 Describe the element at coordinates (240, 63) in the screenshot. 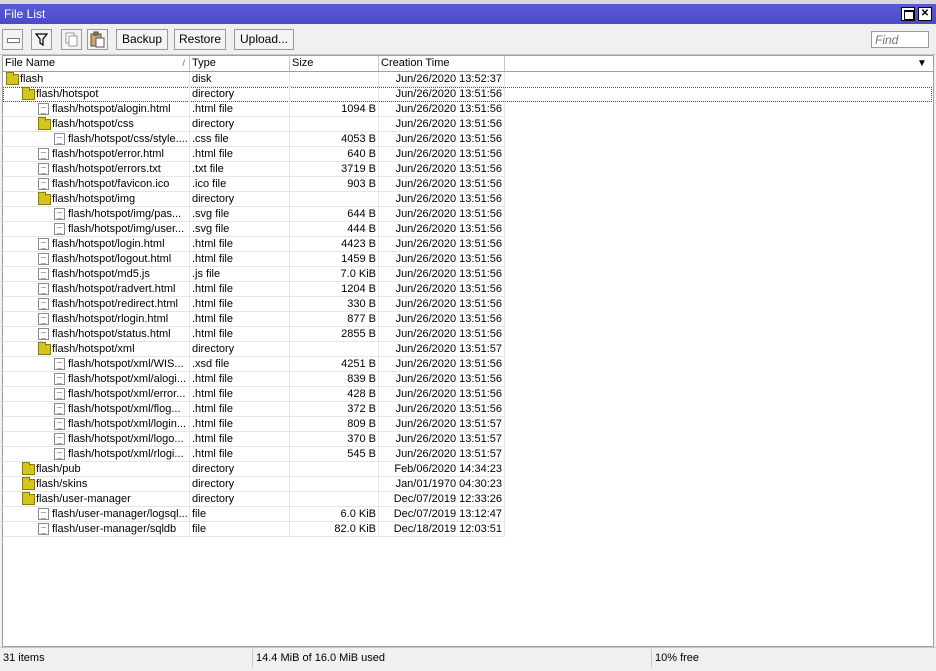

I see `column-header-type: Type` at that location.